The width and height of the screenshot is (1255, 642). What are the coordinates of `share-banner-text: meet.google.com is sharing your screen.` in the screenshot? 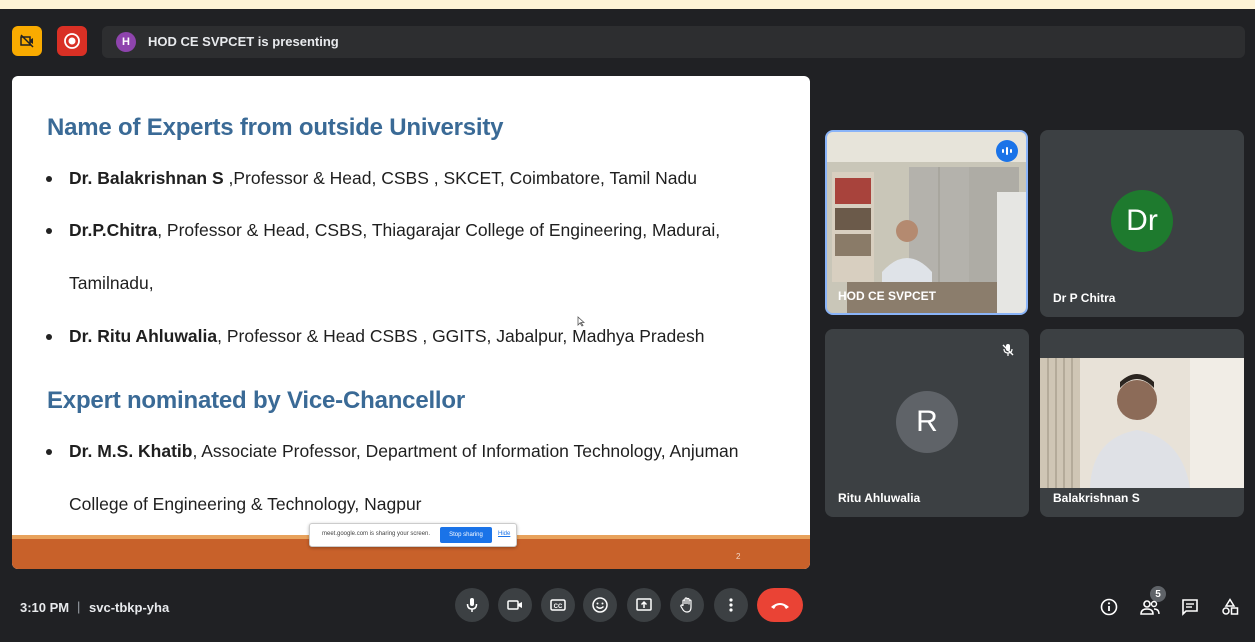 It's located at (376, 534).